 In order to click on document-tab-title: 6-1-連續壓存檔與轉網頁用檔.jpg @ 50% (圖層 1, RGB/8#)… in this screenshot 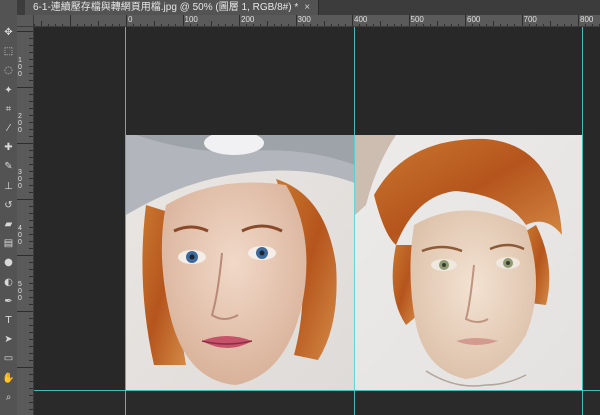, I will do `click(166, 7)`.